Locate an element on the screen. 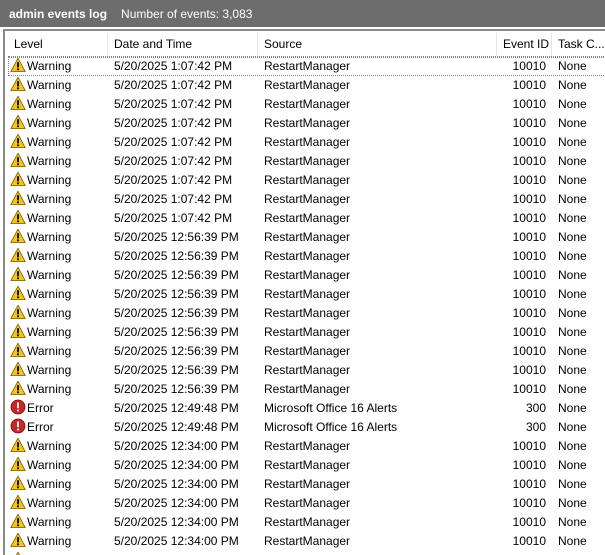 The width and height of the screenshot is (605, 555). event-id: 300 is located at coordinates (535, 408).